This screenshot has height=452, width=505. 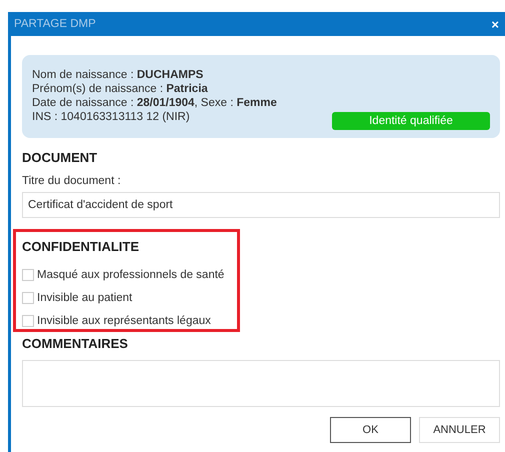 I want to click on comments-field, so click(x=261, y=383).